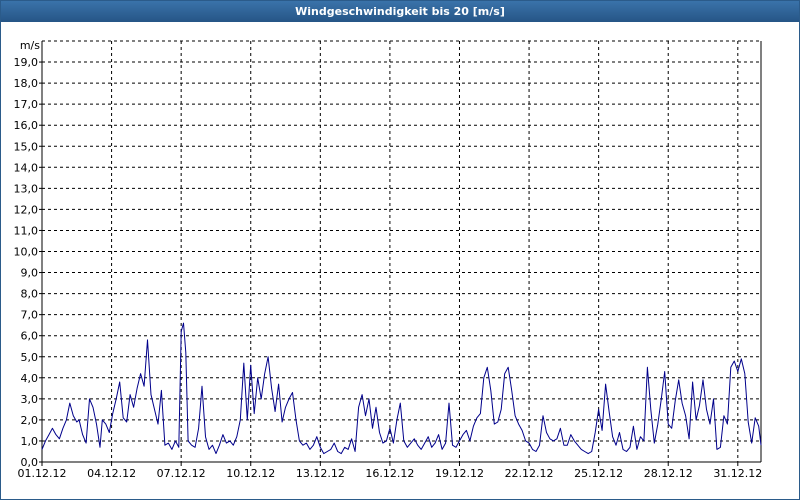  Describe the element at coordinates (529, 473) in the screenshot. I see `x-tick-label: 22.12.12` at that location.